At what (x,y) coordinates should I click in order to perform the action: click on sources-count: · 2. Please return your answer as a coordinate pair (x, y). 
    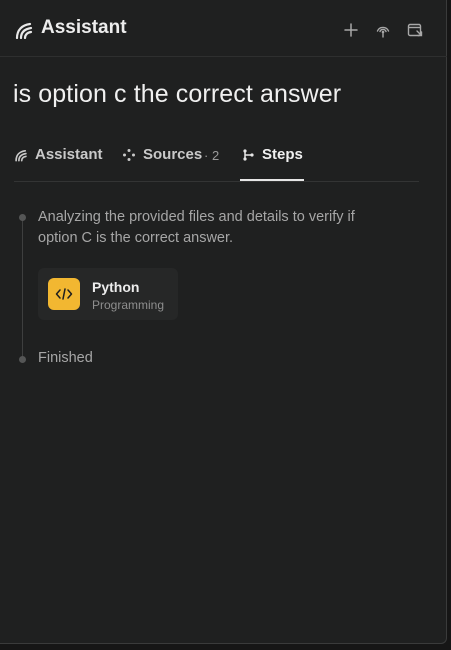
    Looking at the image, I should click on (212, 155).